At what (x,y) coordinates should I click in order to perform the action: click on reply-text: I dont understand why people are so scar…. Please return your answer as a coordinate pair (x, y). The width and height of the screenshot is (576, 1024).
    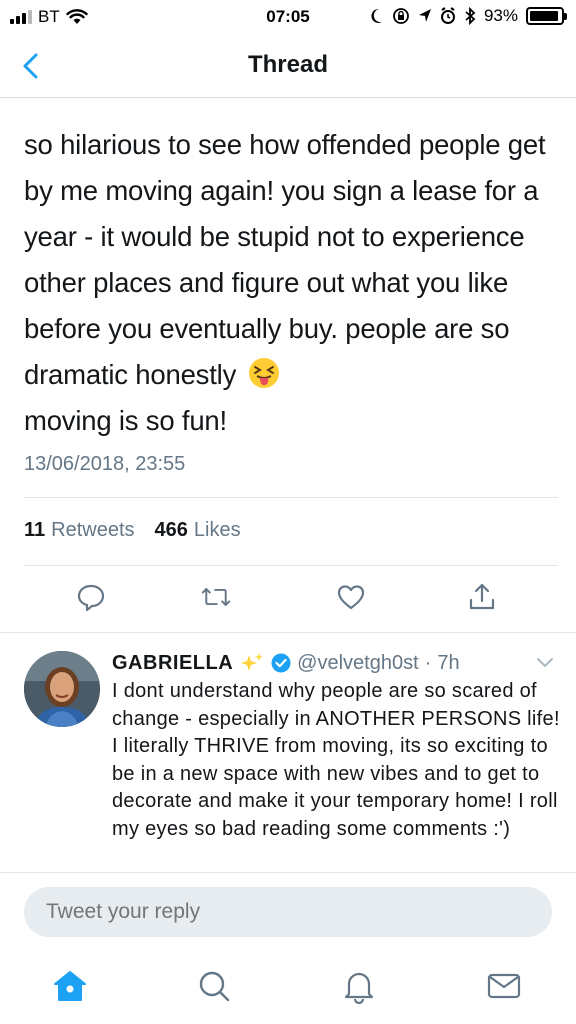
    Looking at the image, I should click on (336, 760).